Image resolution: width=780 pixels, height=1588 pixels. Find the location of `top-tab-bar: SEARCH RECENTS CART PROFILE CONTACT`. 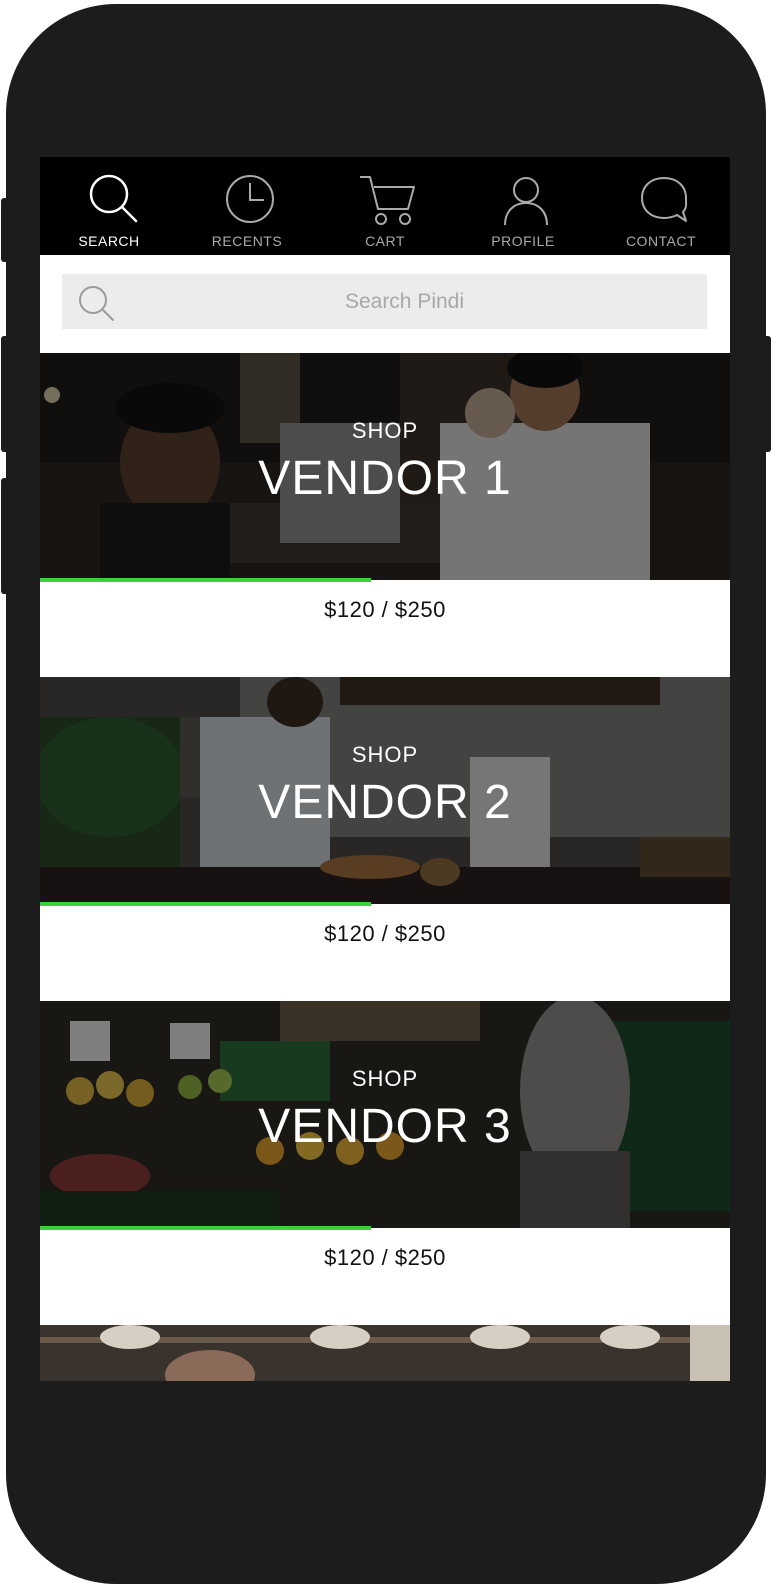

top-tab-bar: SEARCH RECENTS CART PROFILE CONTACT is located at coordinates (385, 206).